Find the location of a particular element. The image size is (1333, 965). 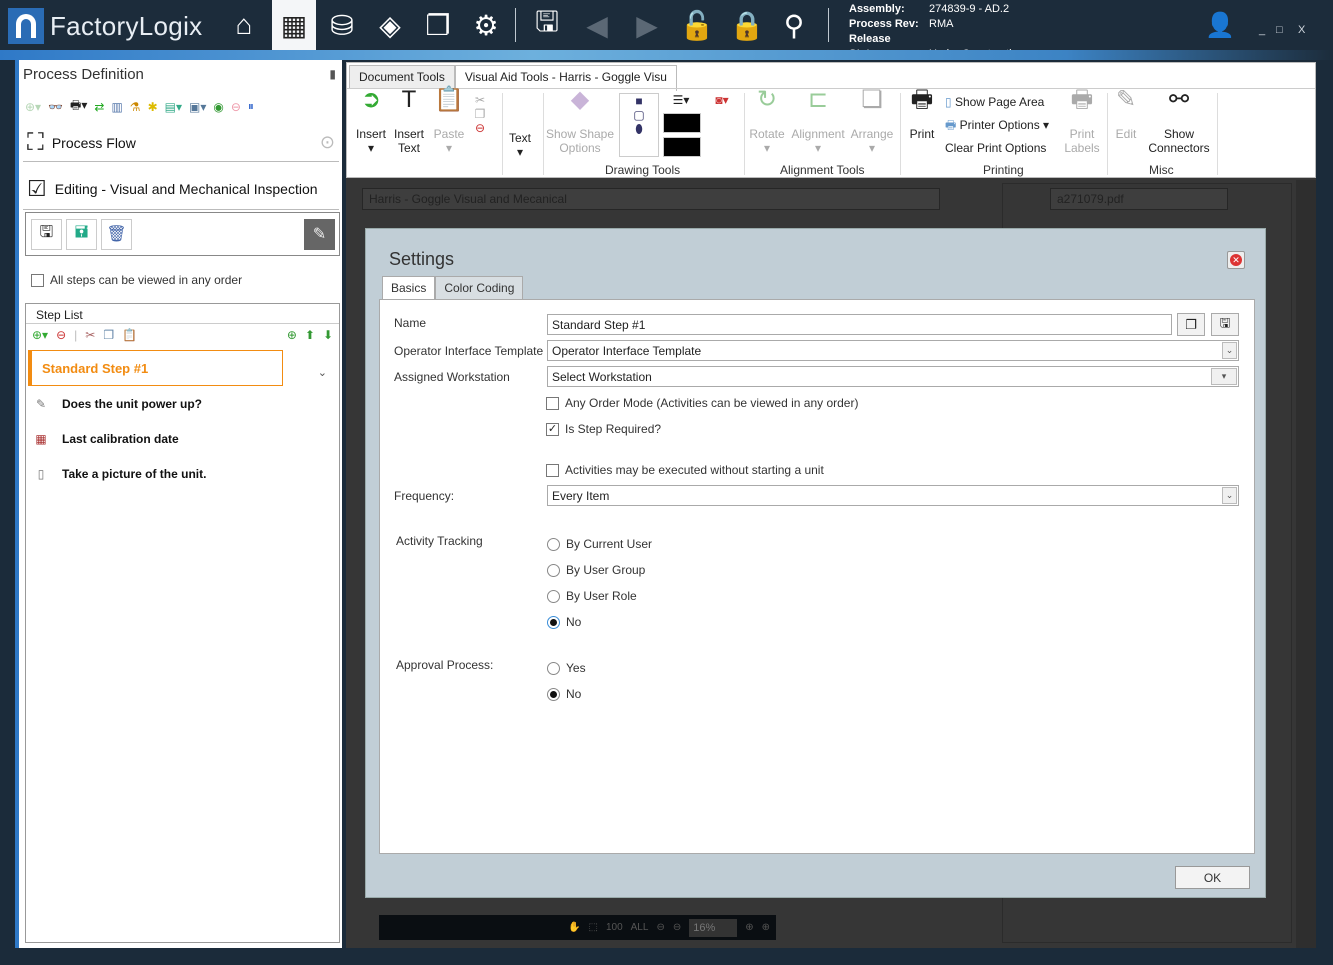

oit-select: Operator Interface Template ⌄ is located at coordinates (893, 350).